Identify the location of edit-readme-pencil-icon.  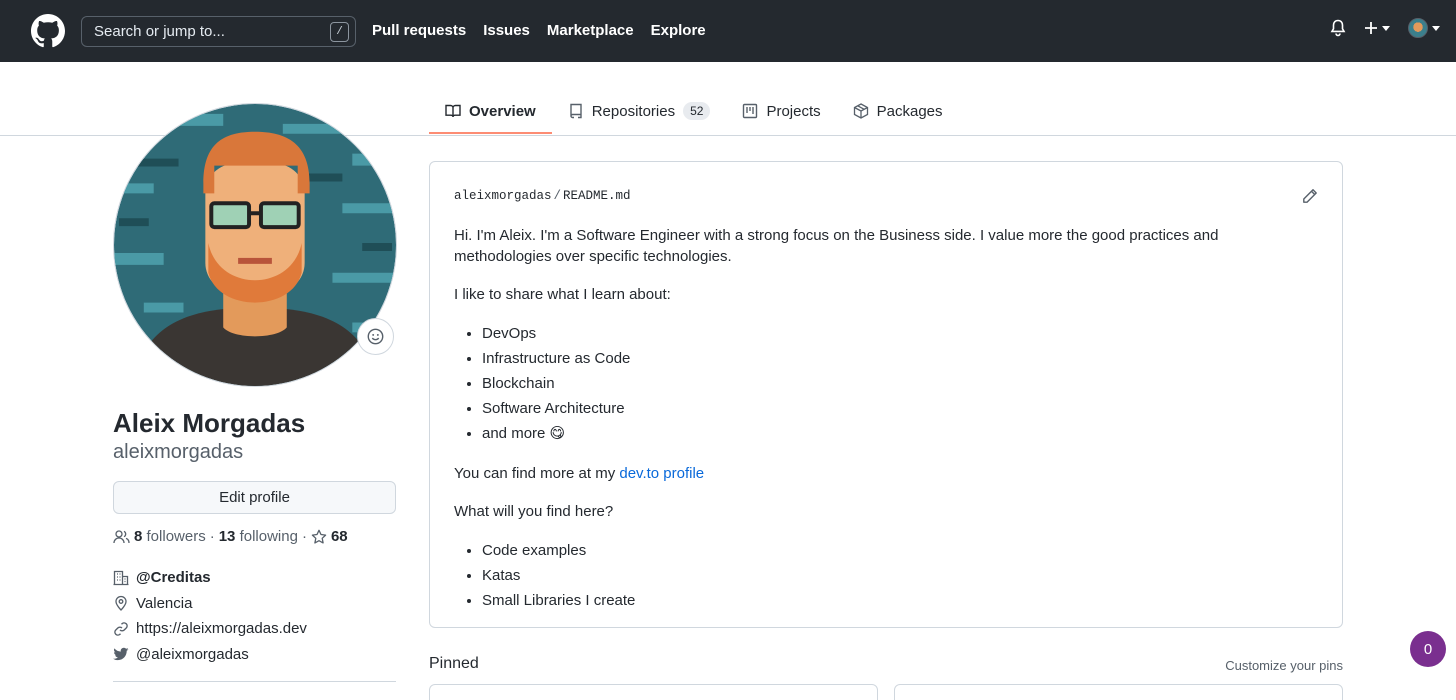
(1310, 198).